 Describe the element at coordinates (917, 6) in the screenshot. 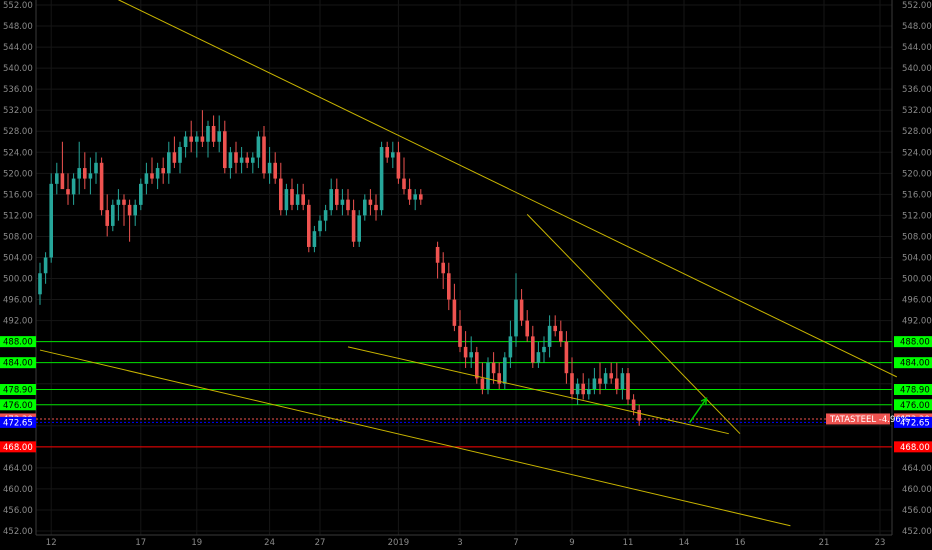

I see `y-tick-label: 552.00` at that location.